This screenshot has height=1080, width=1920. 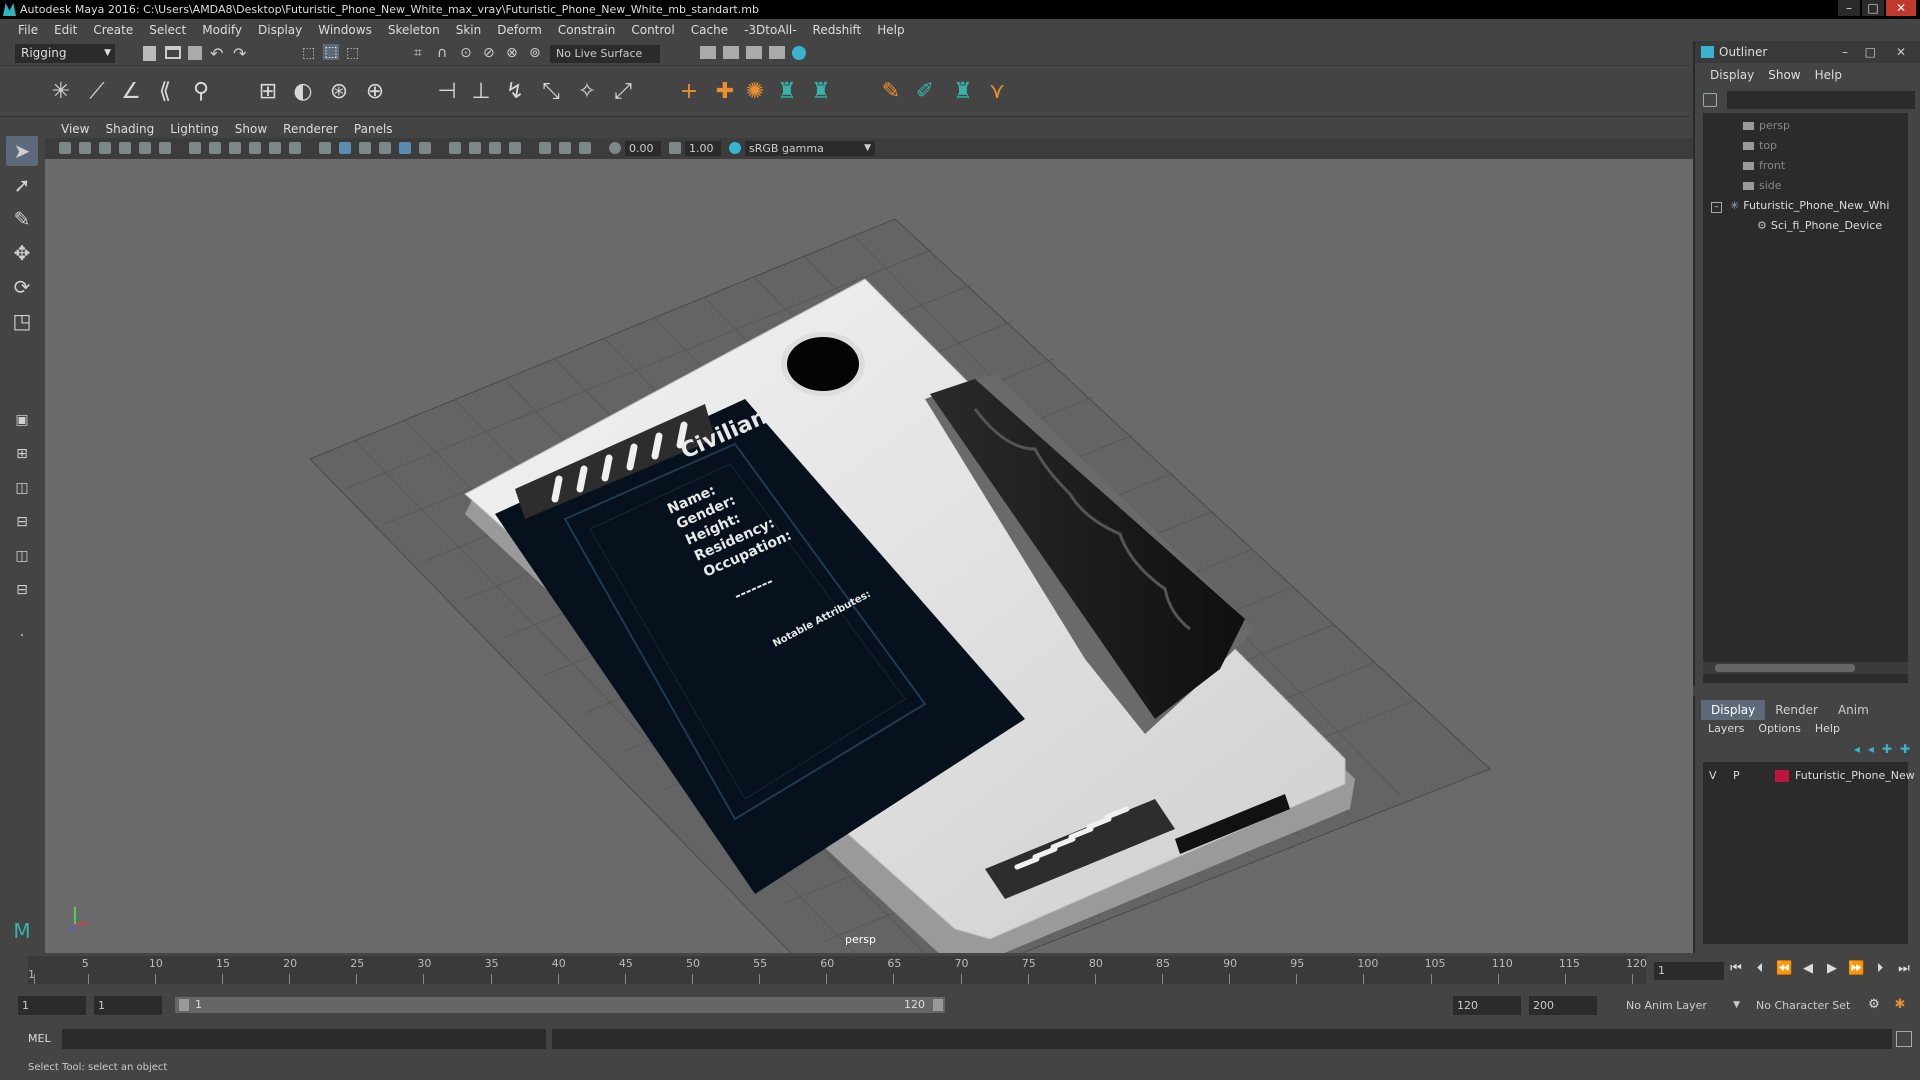 What do you see at coordinates (1845, 52) in the screenshot?
I see `panel-minimize-icon: –` at bounding box center [1845, 52].